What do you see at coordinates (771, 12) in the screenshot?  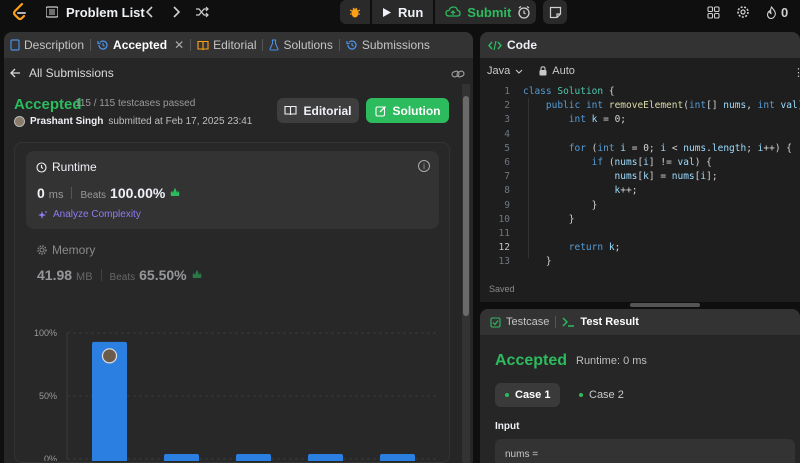 I see `flame-icon` at bounding box center [771, 12].